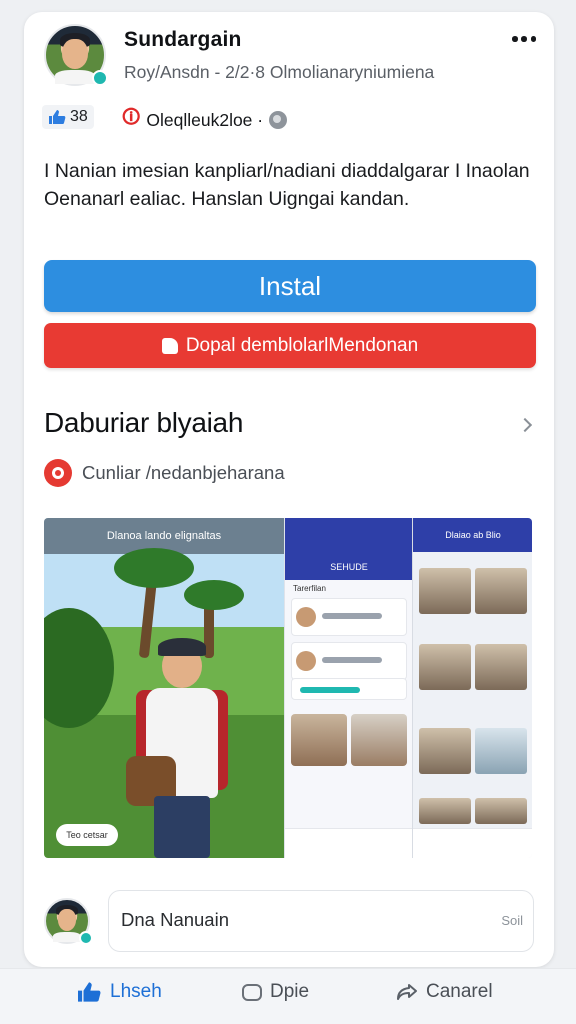 This screenshot has width=576, height=1024. What do you see at coordinates (68, 921) in the screenshot?
I see `user-avatar` at bounding box center [68, 921].